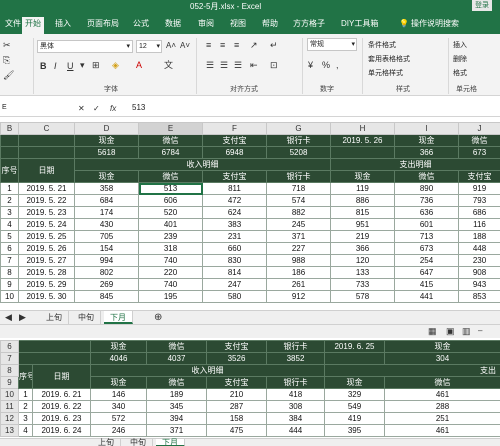 Image resolution: width=500 pixels, height=446 pixels. I want to click on column-header: J, so click(479, 128).